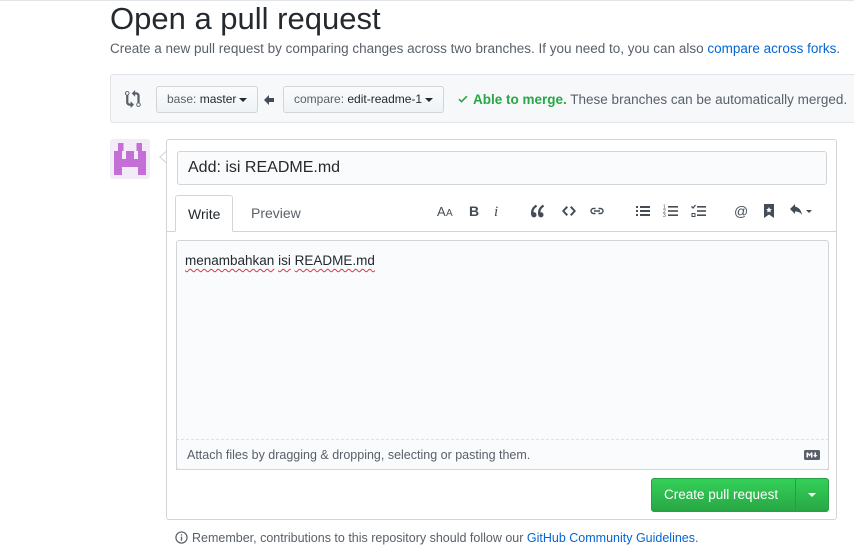  I want to click on mention-icon: @, so click(741, 211).